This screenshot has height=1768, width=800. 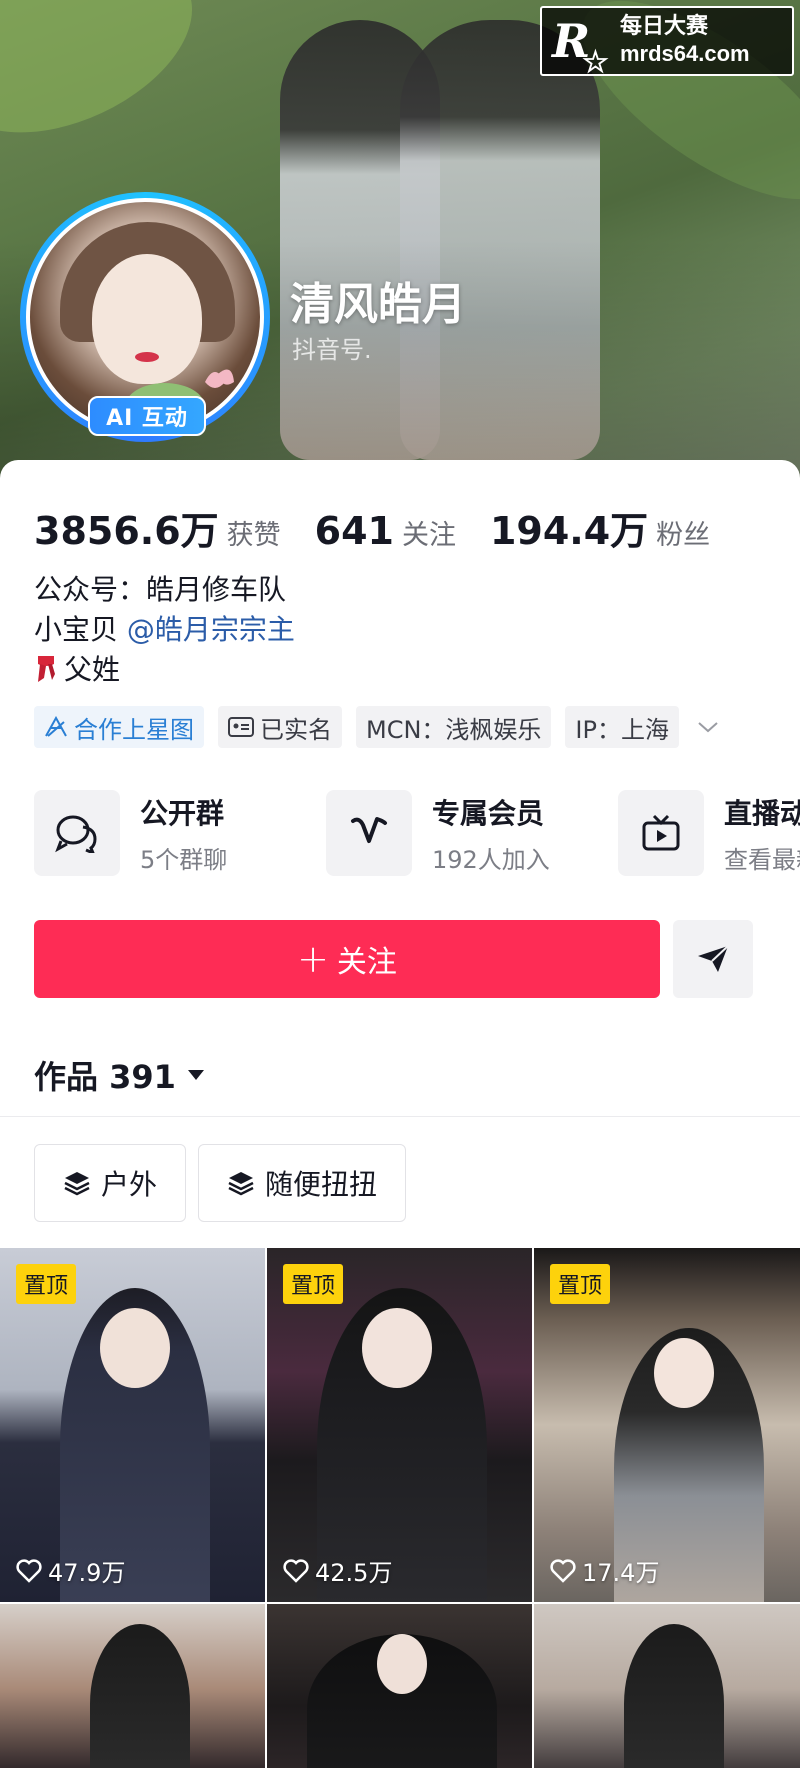 What do you see at coordinates (160, 589) in the screenshot?
I see `bio-line: 公众号：皓月修车队` at bounding box center [160, 589].